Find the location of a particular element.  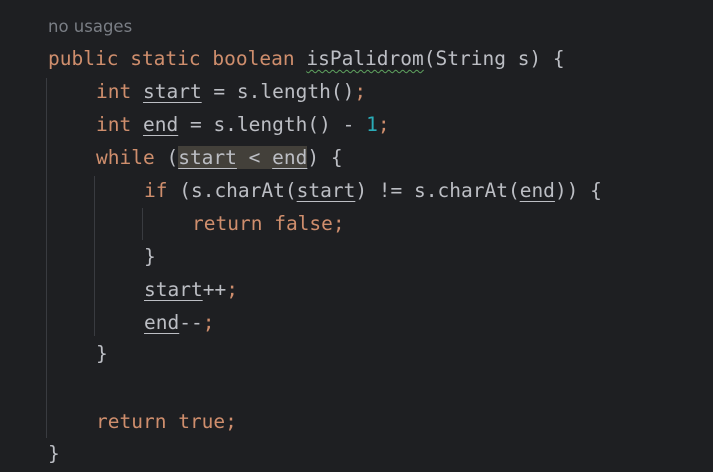

code-line-end-decrement: end--; is located at coordinates (179, 323).